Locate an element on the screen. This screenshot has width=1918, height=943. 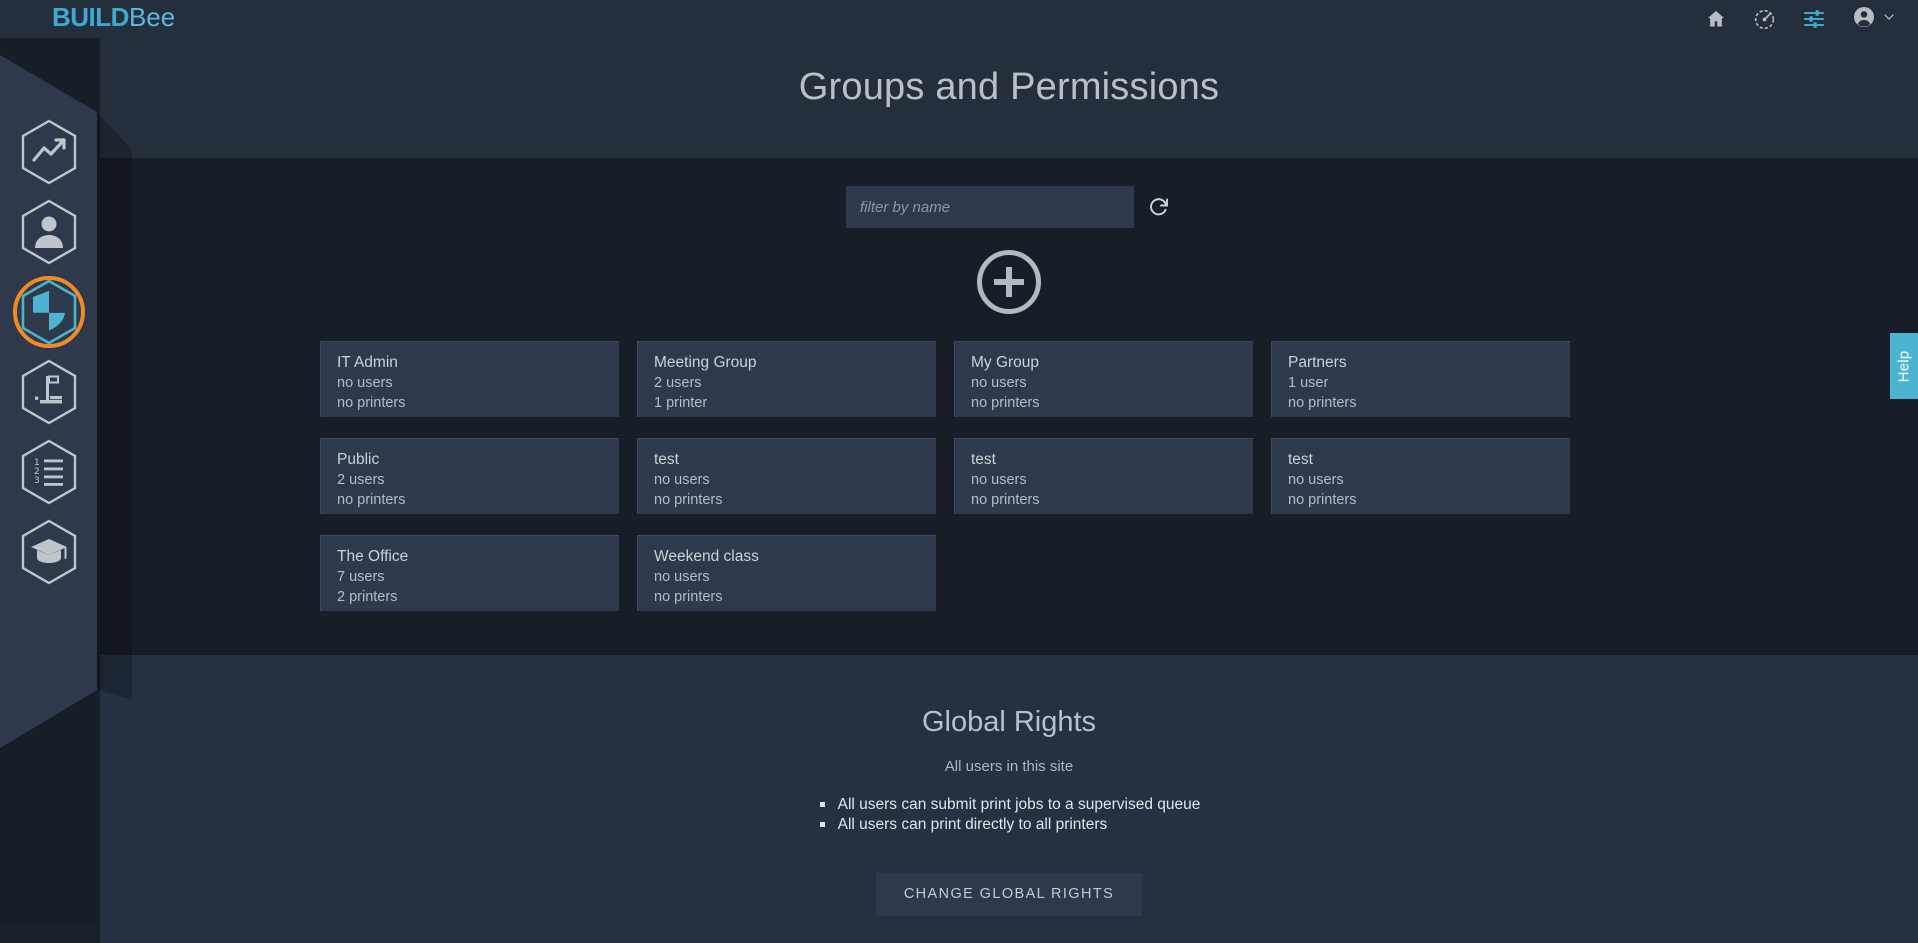
refresh-icon is located at coordinates (1159, 206).